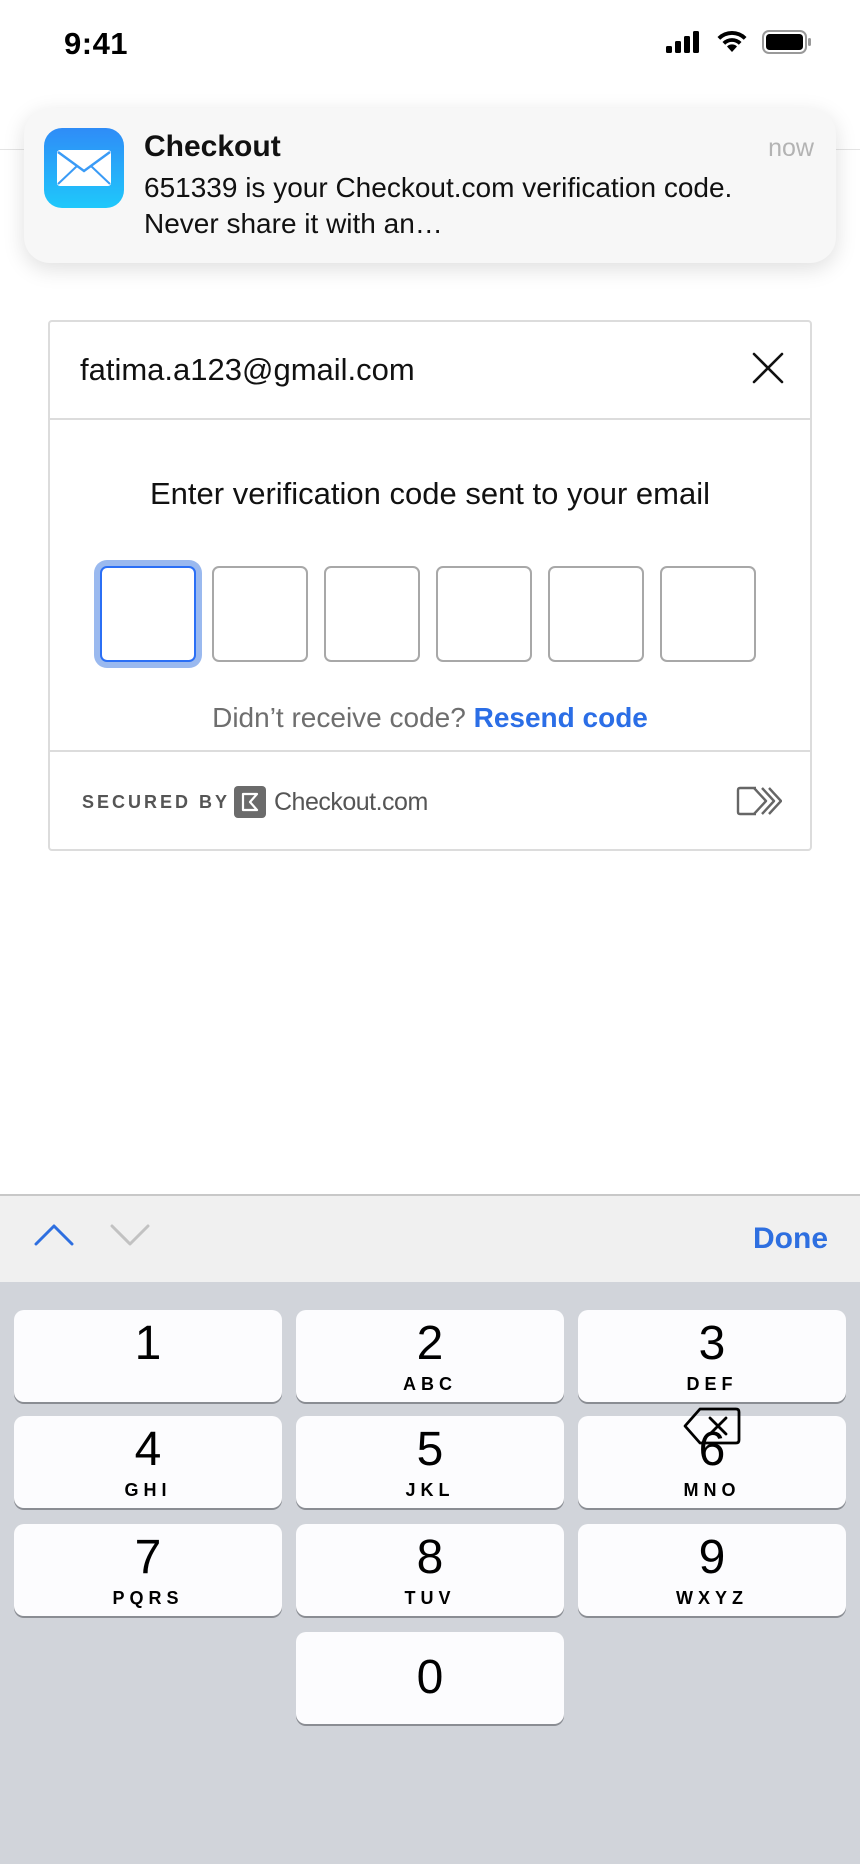 The height and width of the screenshot is (1864, 860). Describe the element at coordinates (759, 801) in the screenshot. I see `checkout-mark-icon` at that location.